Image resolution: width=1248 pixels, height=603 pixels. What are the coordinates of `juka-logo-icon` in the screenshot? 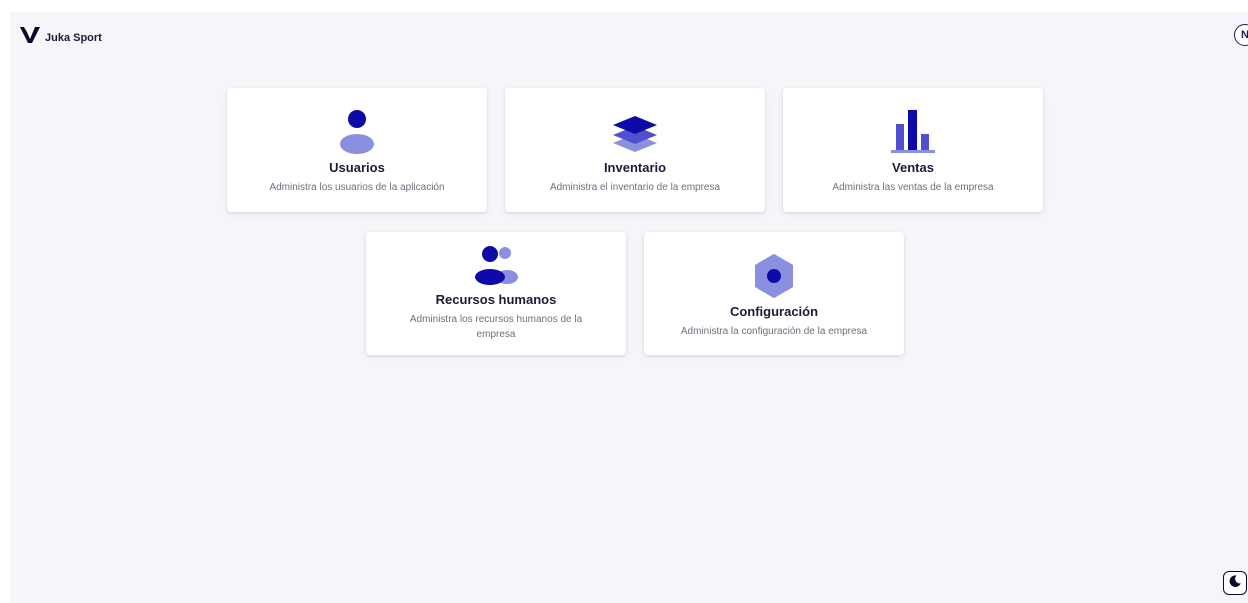 It's located at (30, 37).